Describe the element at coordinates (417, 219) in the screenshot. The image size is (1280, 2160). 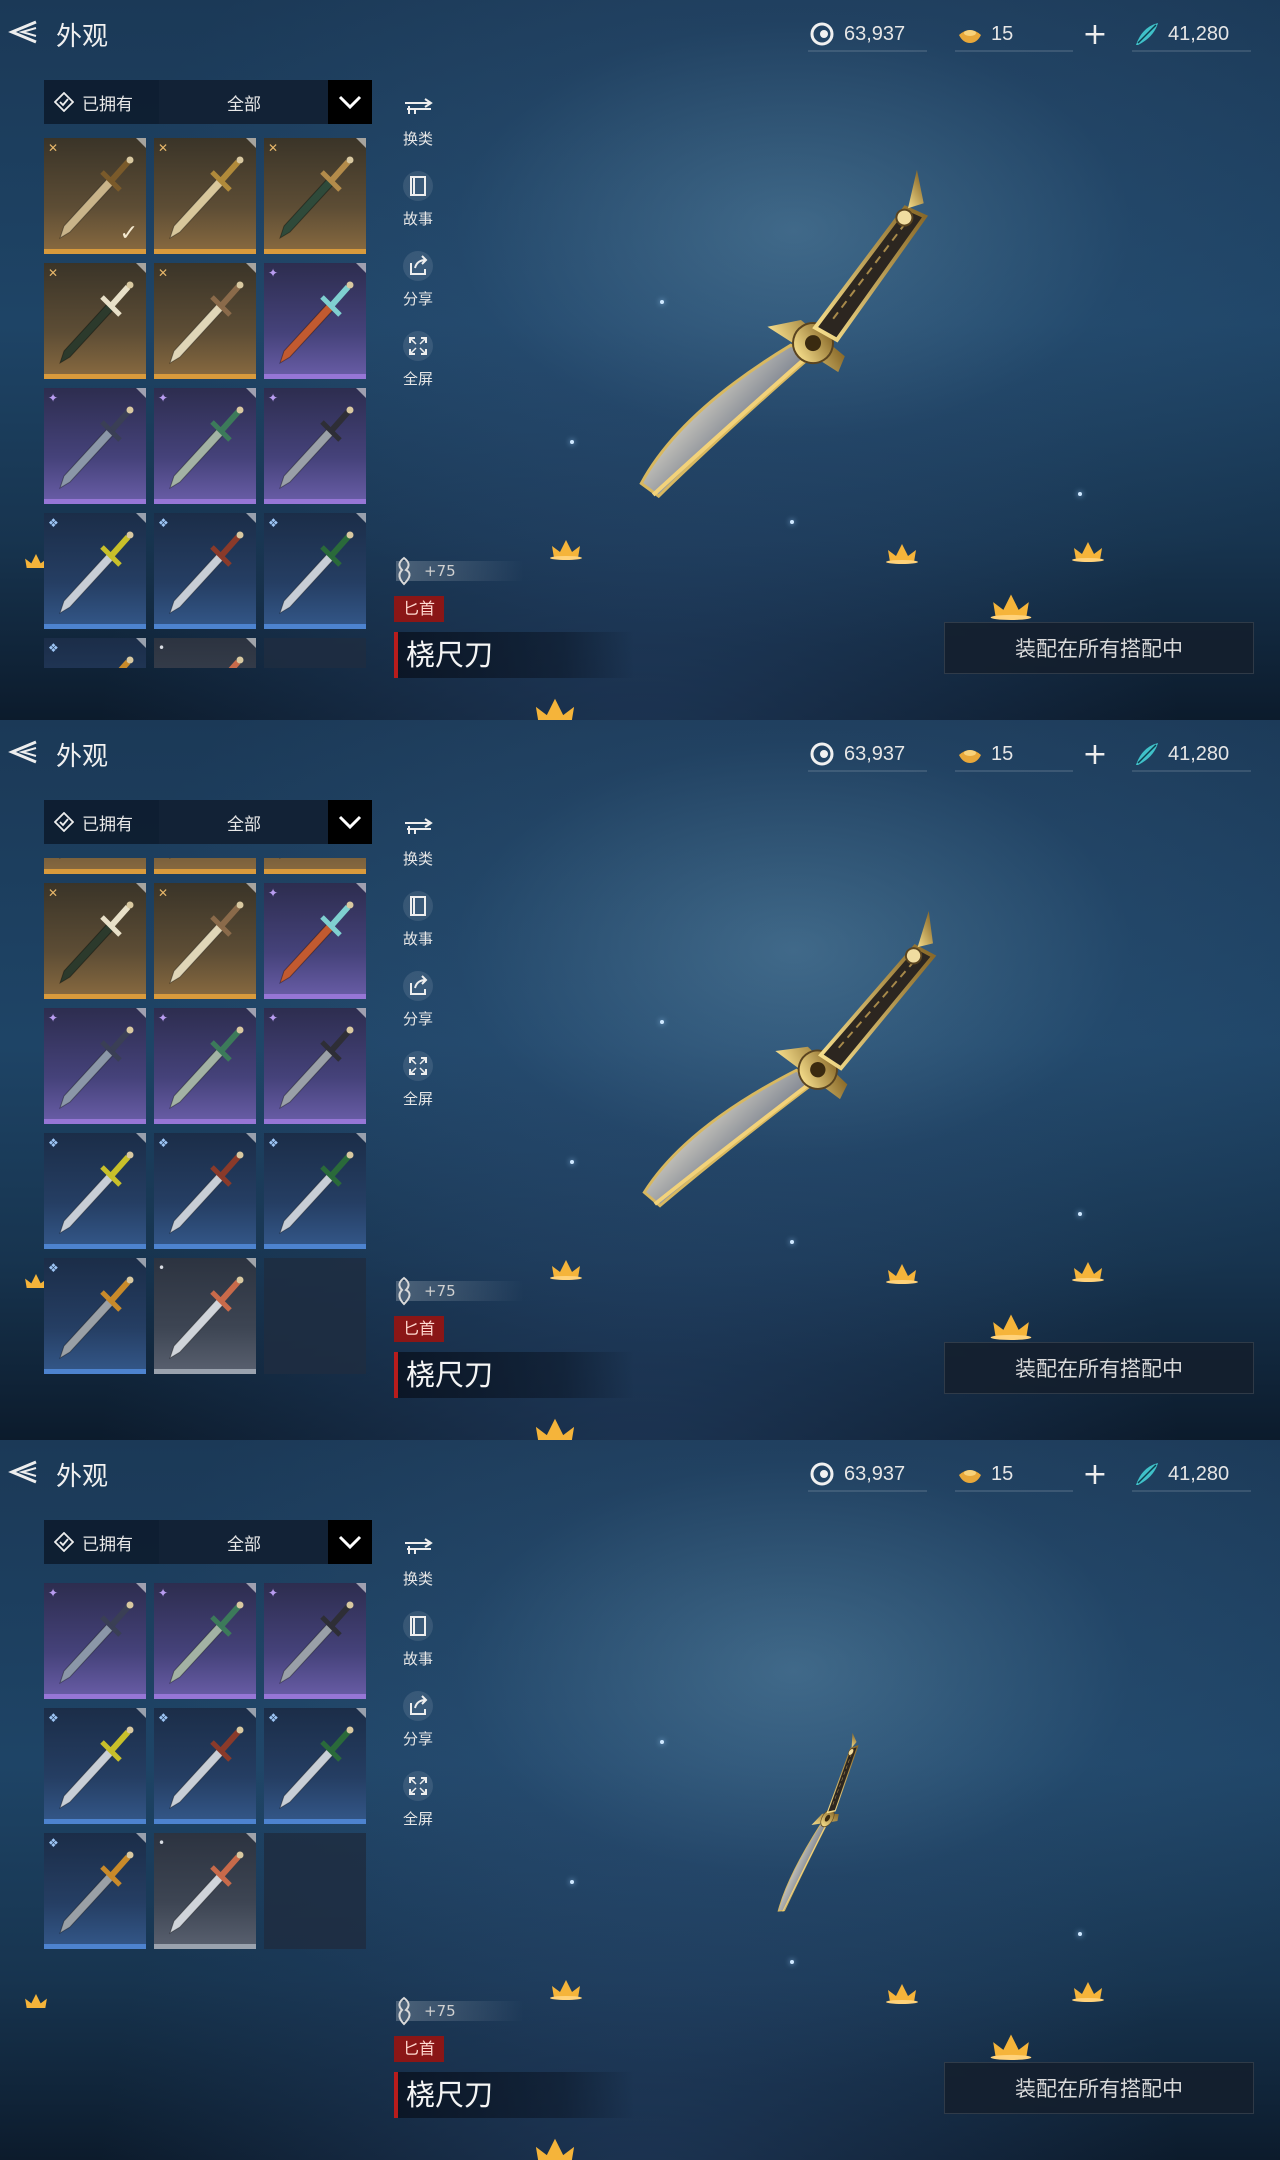
I see `tool-story-label: 故事` at that location.